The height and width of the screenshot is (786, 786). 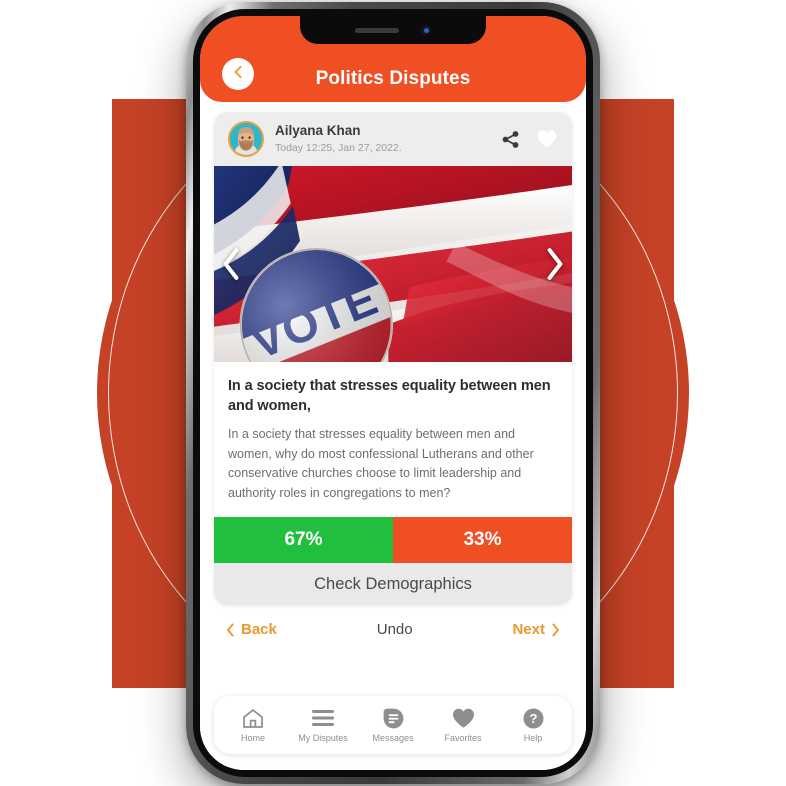 What do you see at coordinates (253, 718) in the screenshot?
I see `home-icon` at bounding box center [253, 718].